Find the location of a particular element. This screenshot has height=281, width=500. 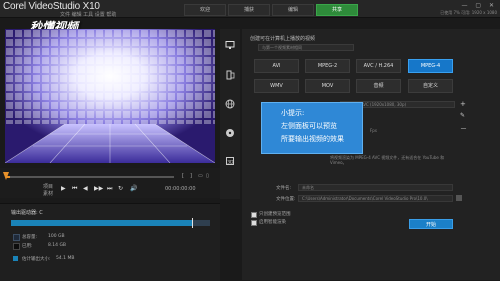

preview-range-checkbox is located at coordinates (254, 215).